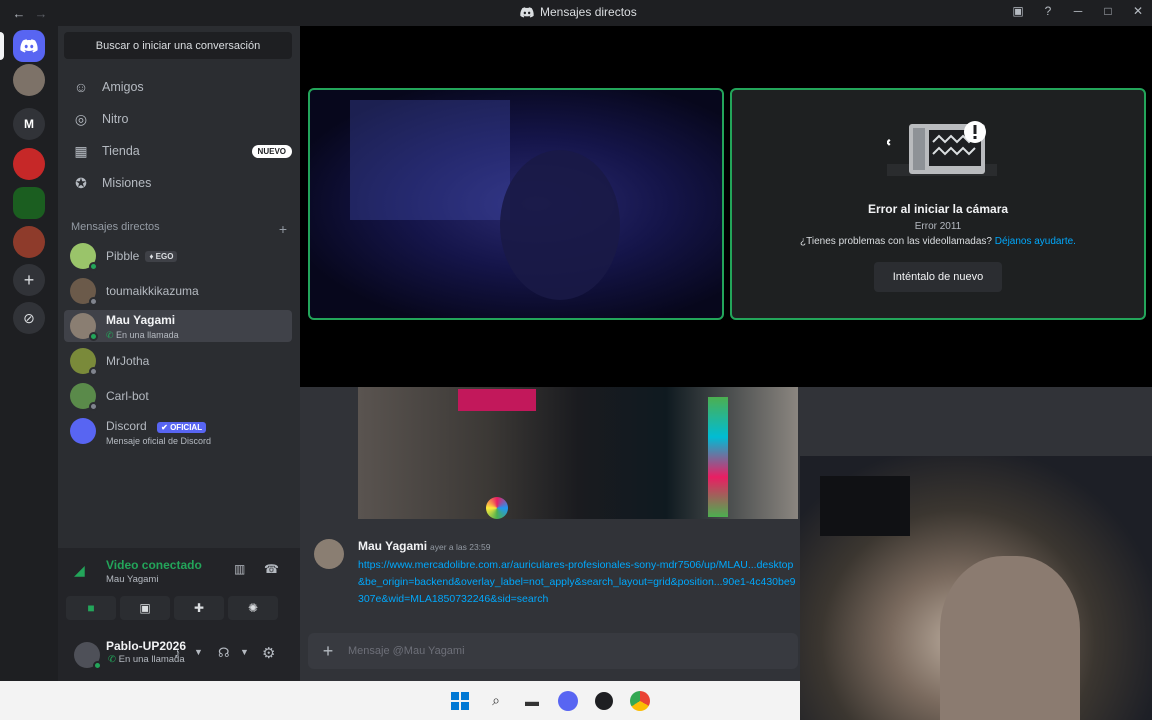 This screenshot has height=720, width=1152. I want to click on webcam-overlay, so click(976, 588).